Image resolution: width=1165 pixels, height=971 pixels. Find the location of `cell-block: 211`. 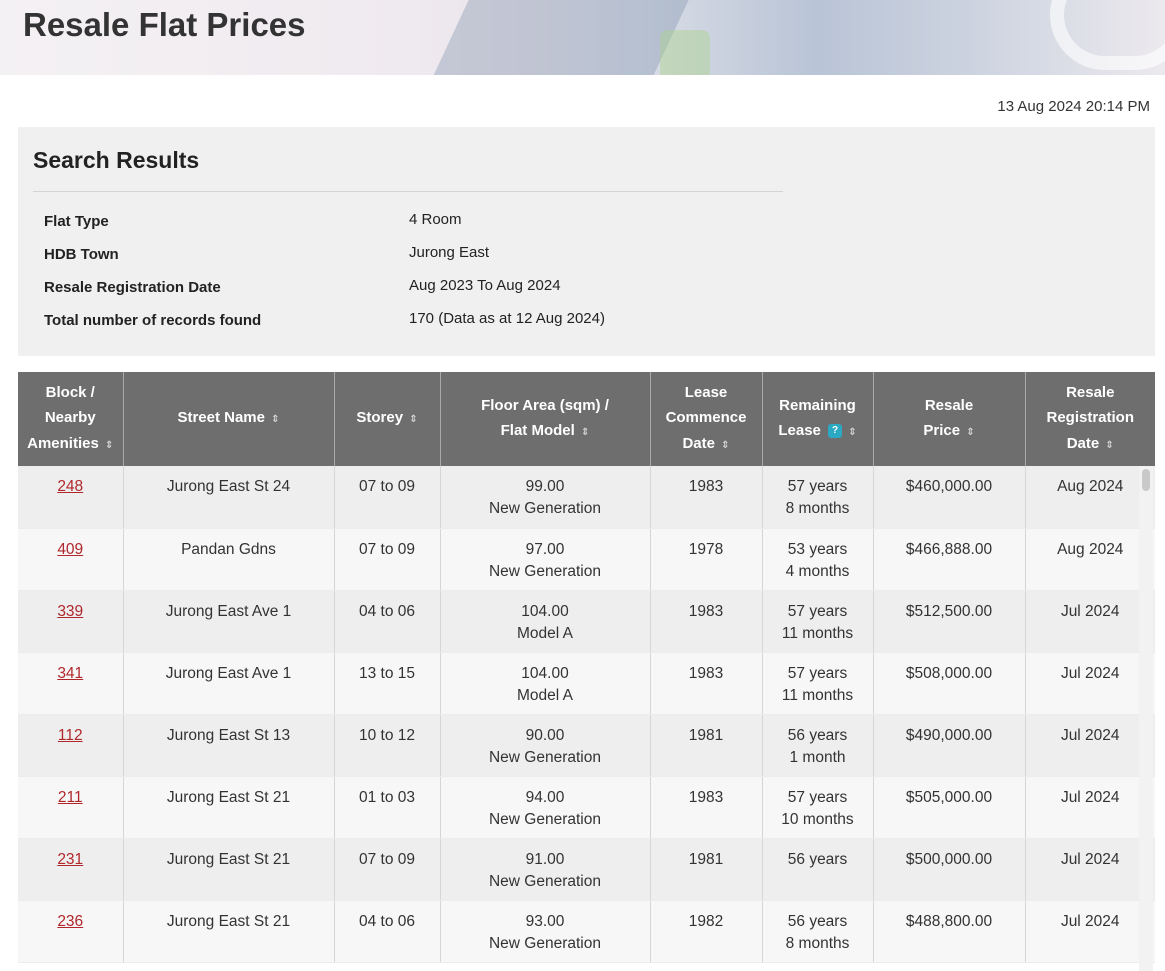

cell-block: 211 is located at coordinates (71, 807).